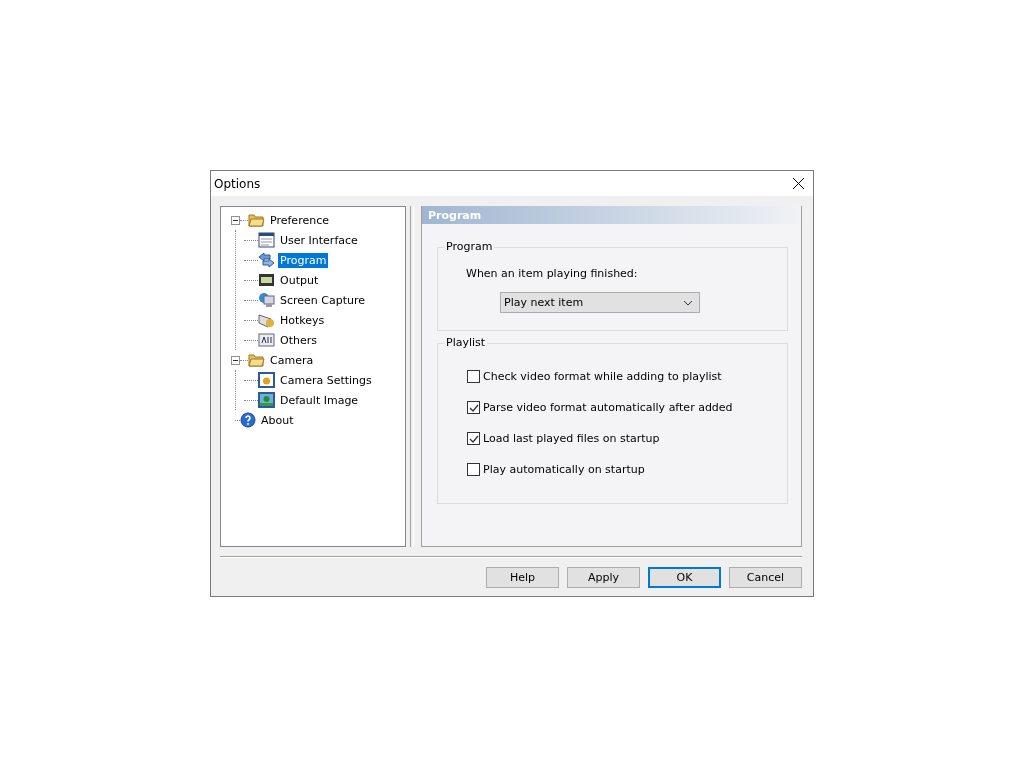 This screenshot has width=1025, height=769. I want to click on action-dropdown: Play next item, so click(600, 302).